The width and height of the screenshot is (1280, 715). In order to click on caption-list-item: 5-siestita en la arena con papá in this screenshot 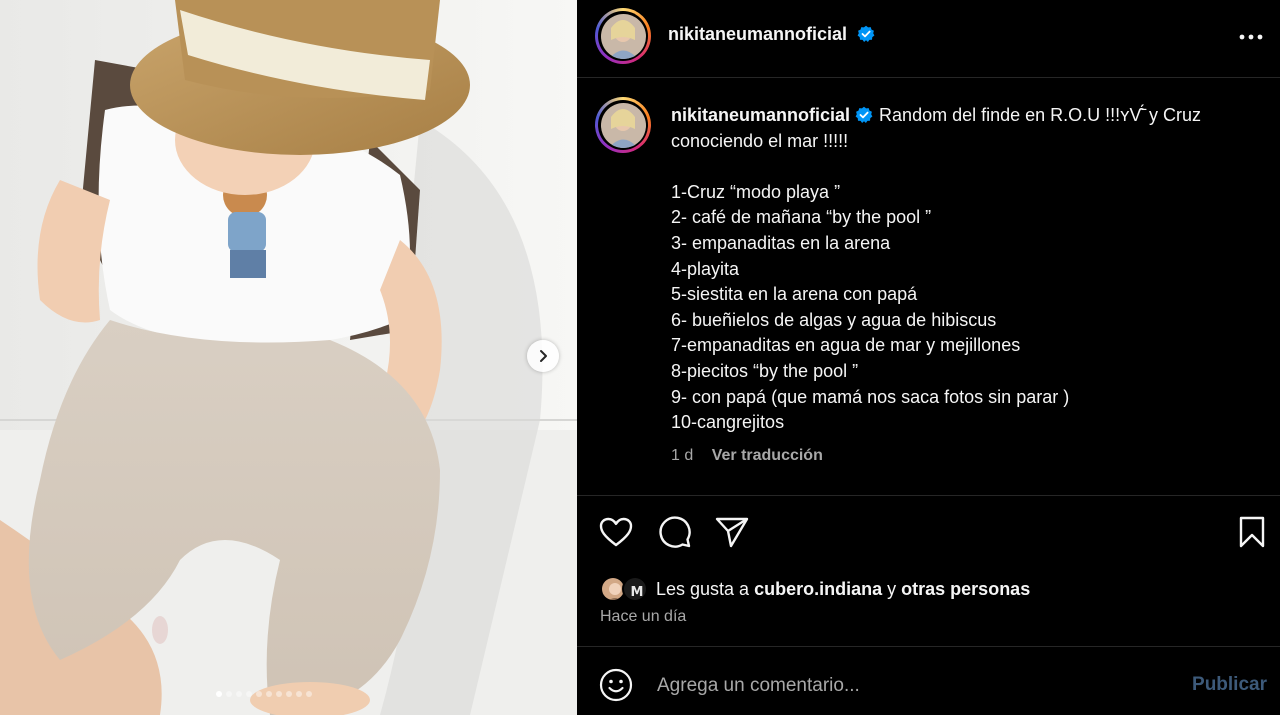, I will do `click(794, 294)`.